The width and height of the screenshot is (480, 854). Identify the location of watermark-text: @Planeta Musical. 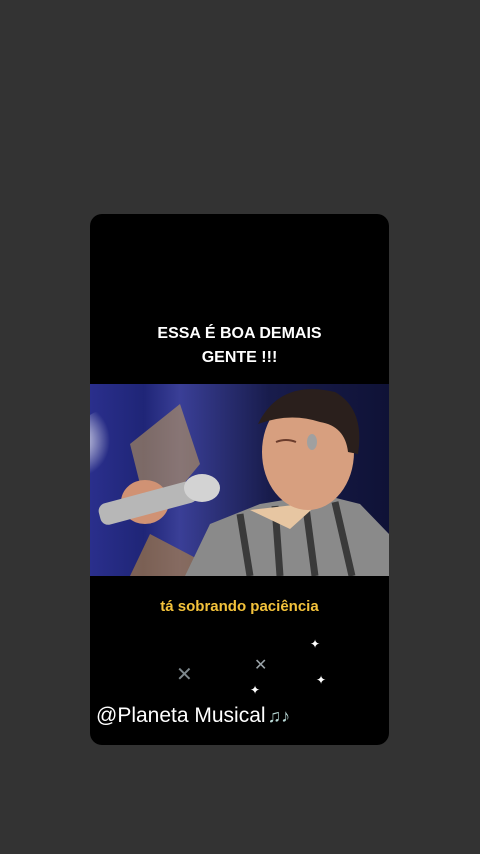
(181, 715).